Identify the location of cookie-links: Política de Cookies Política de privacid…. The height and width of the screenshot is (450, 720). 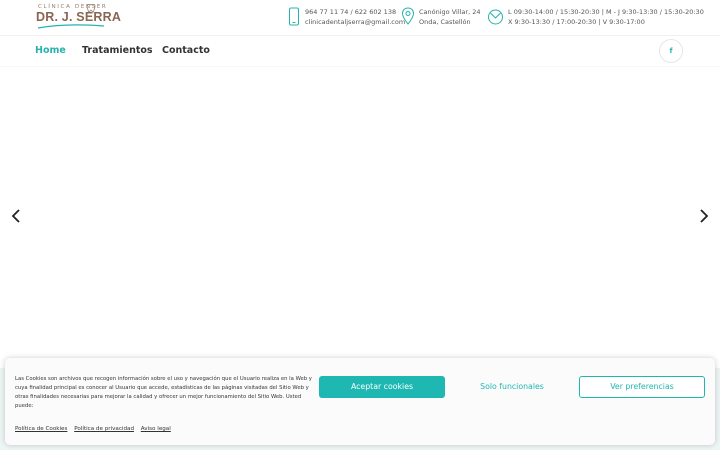
(95, 429).